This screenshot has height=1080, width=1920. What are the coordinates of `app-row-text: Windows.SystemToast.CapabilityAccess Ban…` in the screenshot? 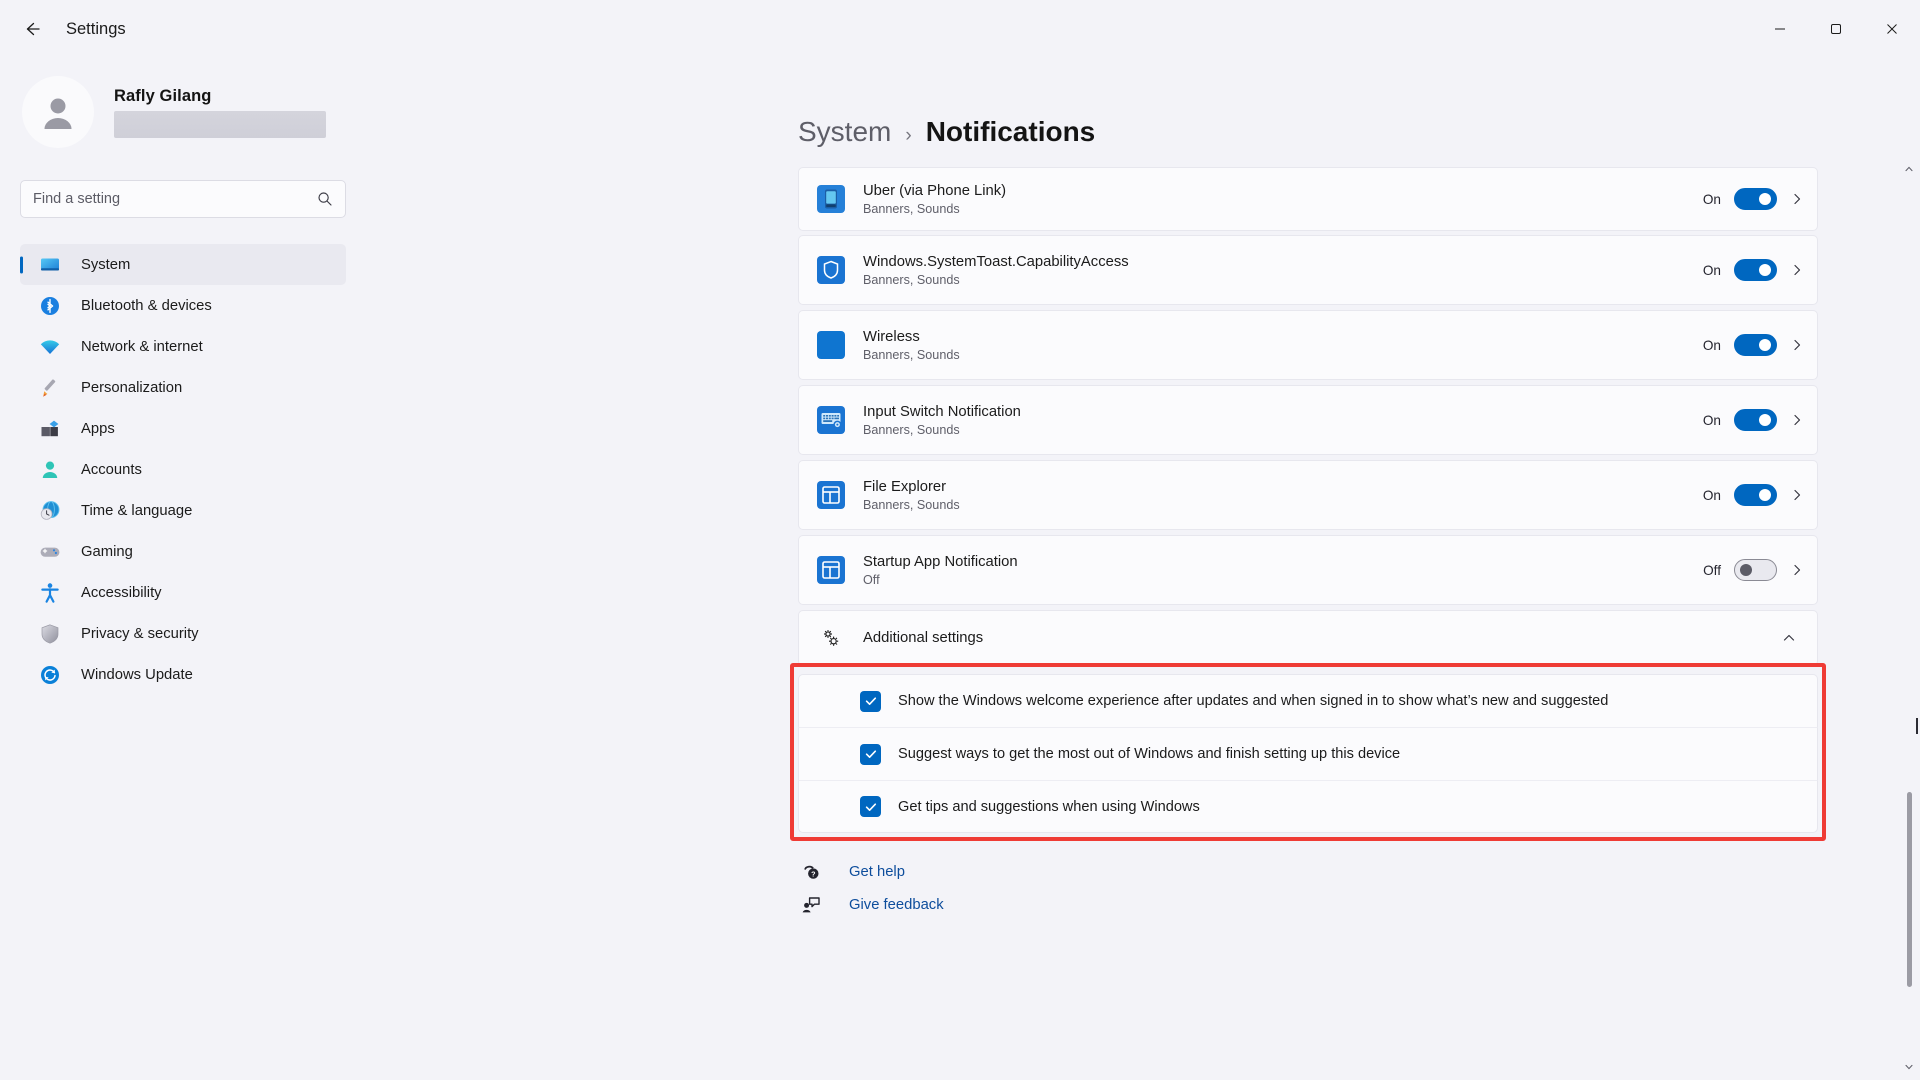 It's located at (1283, 270).